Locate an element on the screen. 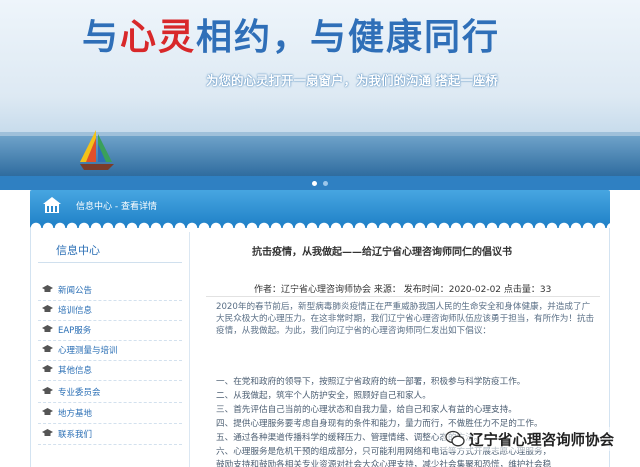  sidebar-item-bases: 地方基地 is located at coordinates (110, 414).